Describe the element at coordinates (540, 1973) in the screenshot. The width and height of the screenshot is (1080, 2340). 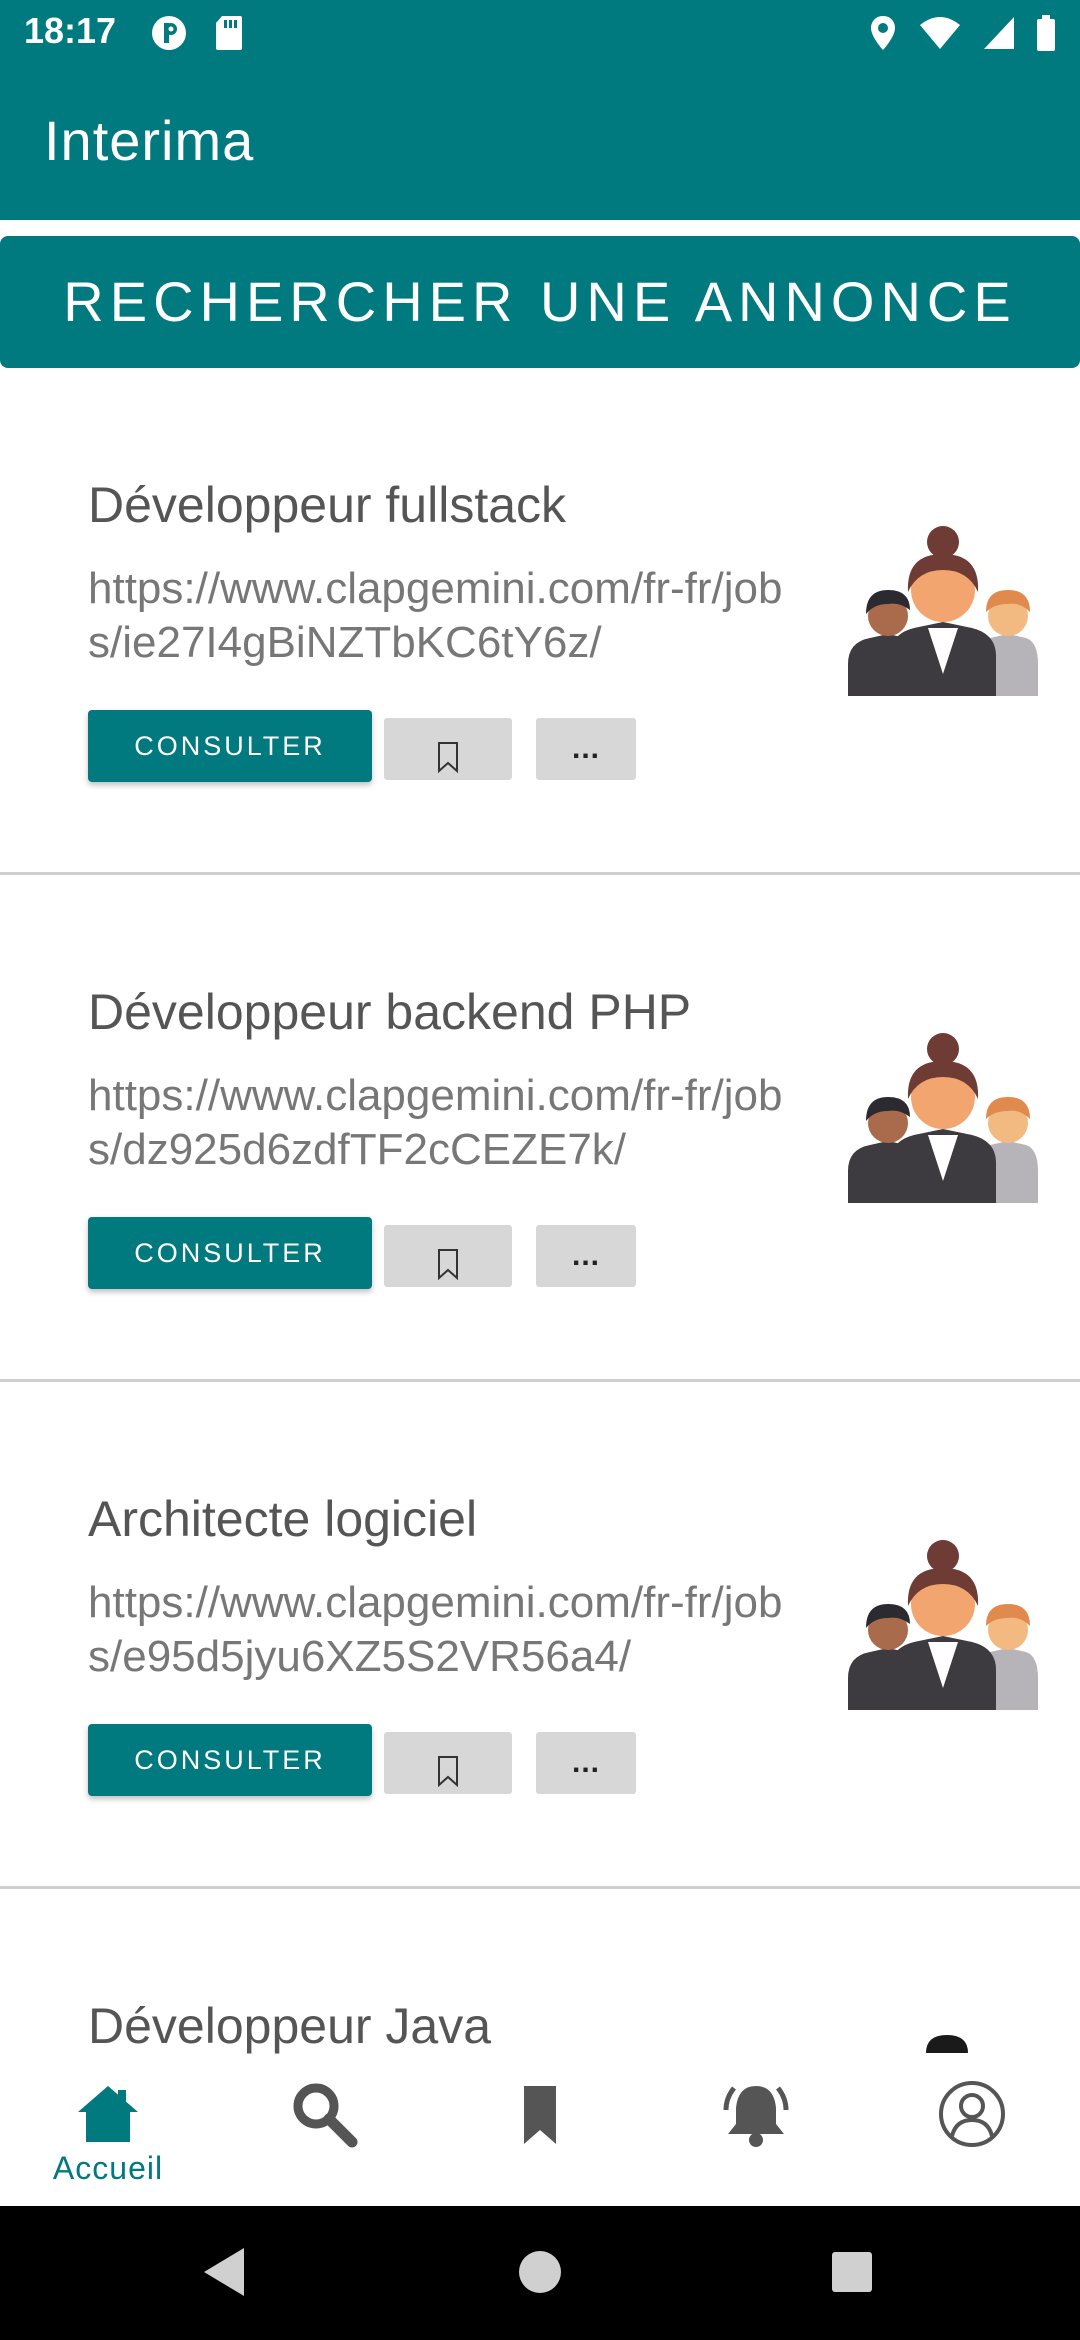
I see `job-card: Développeur Java` at that location.